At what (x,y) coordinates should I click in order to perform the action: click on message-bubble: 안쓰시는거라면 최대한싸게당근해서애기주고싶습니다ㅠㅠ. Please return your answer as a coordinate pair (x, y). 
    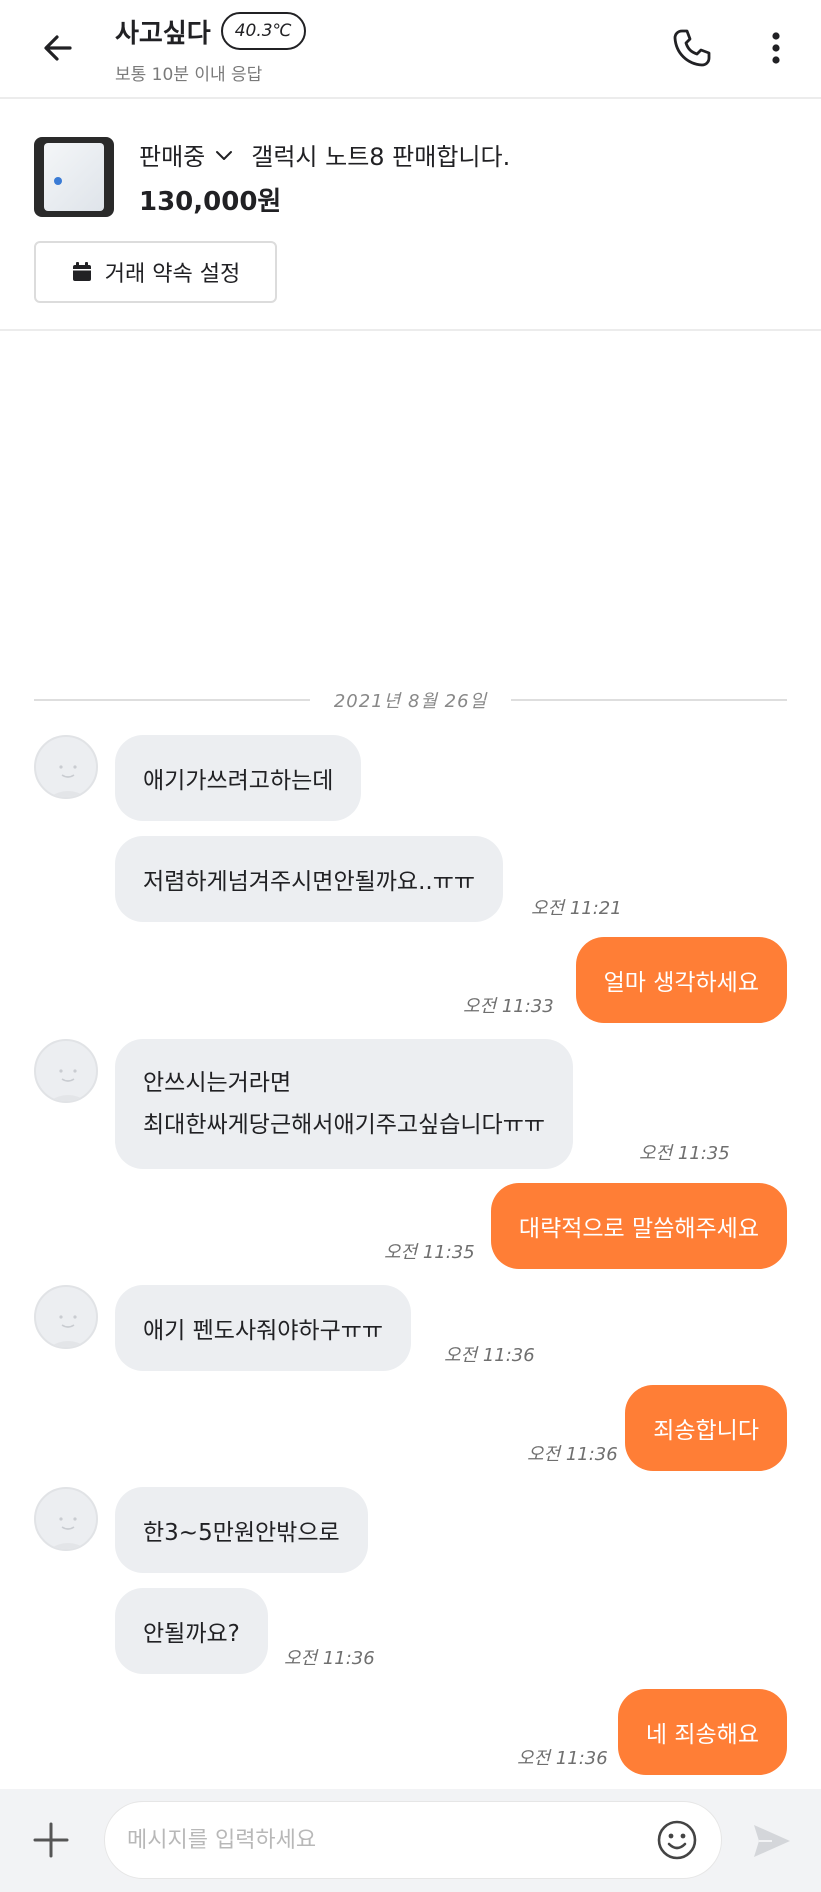
    Looking at the image, I should click on (344, 1104).